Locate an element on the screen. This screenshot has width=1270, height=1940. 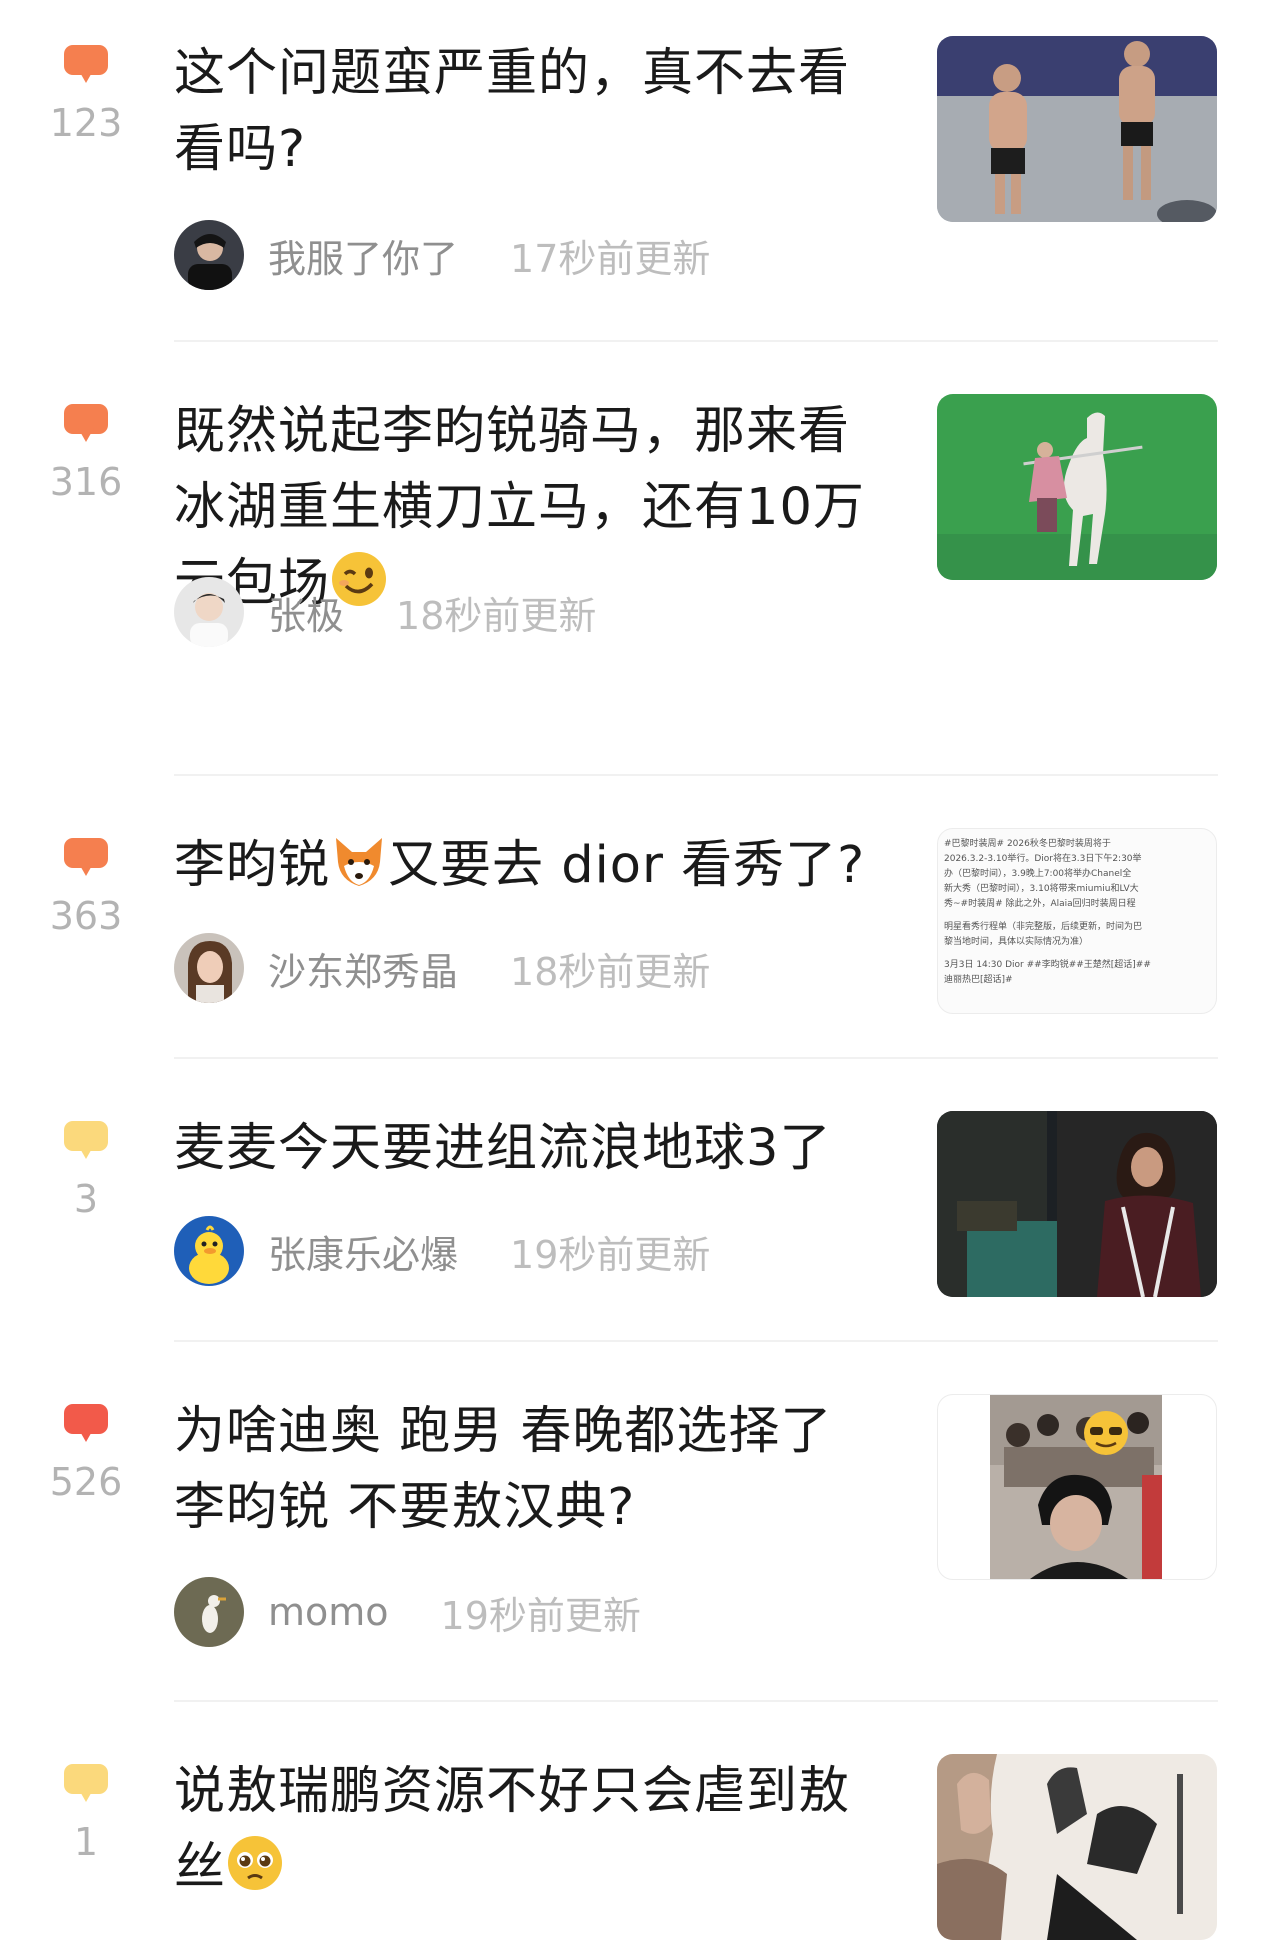
comment-count: 526 is located at coordinates (86, 1482).